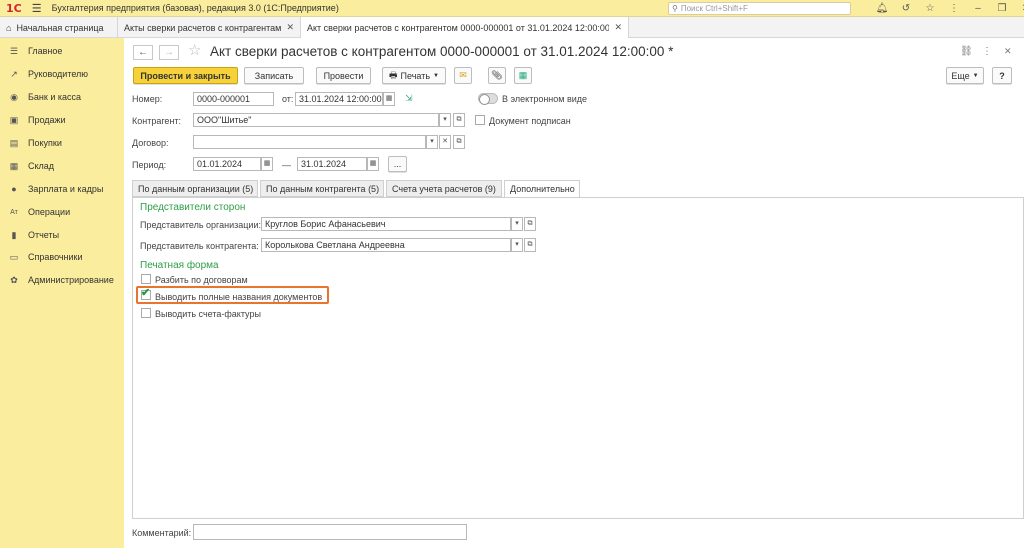  I want to click on invoices-checkbox, so click(146, 313).